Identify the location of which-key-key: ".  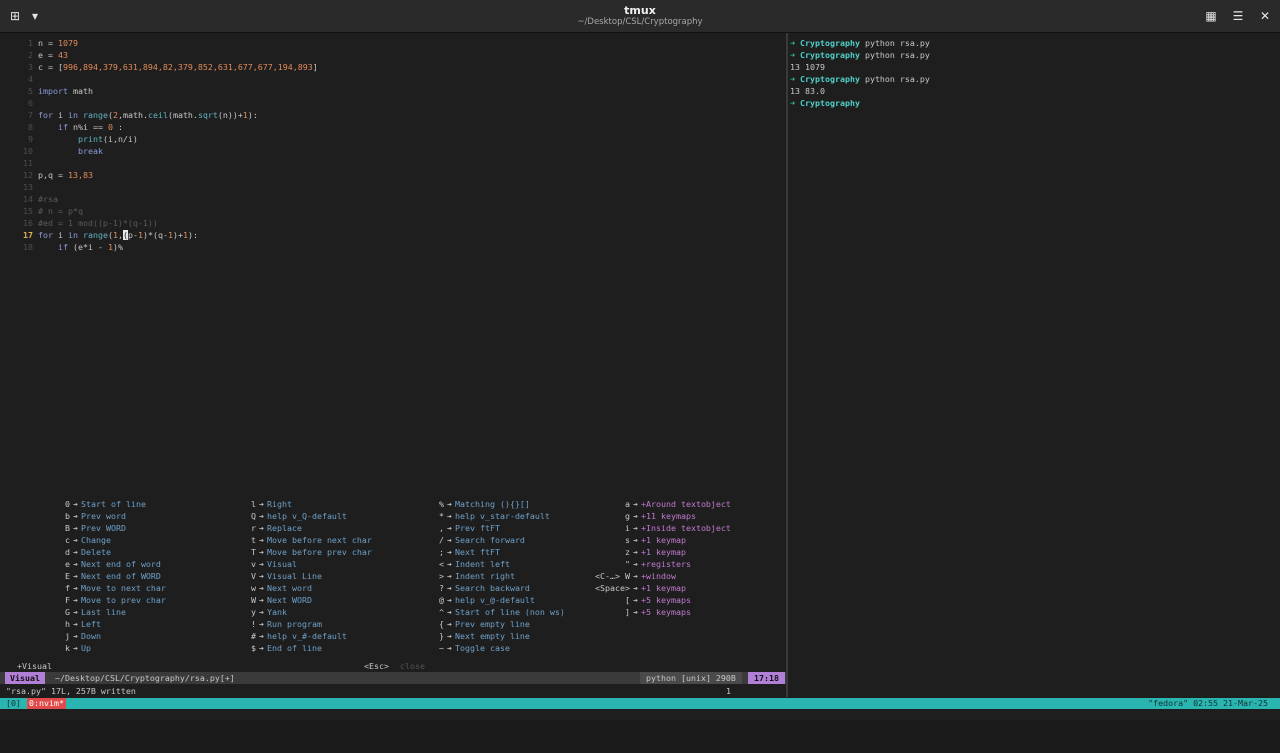
(627, 564).